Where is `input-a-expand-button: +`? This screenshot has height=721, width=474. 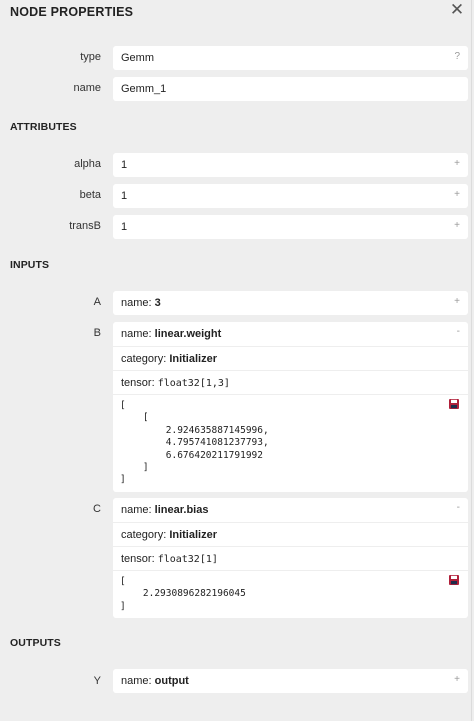
input-a-expand-button: + is located at coordinates (457, 301).